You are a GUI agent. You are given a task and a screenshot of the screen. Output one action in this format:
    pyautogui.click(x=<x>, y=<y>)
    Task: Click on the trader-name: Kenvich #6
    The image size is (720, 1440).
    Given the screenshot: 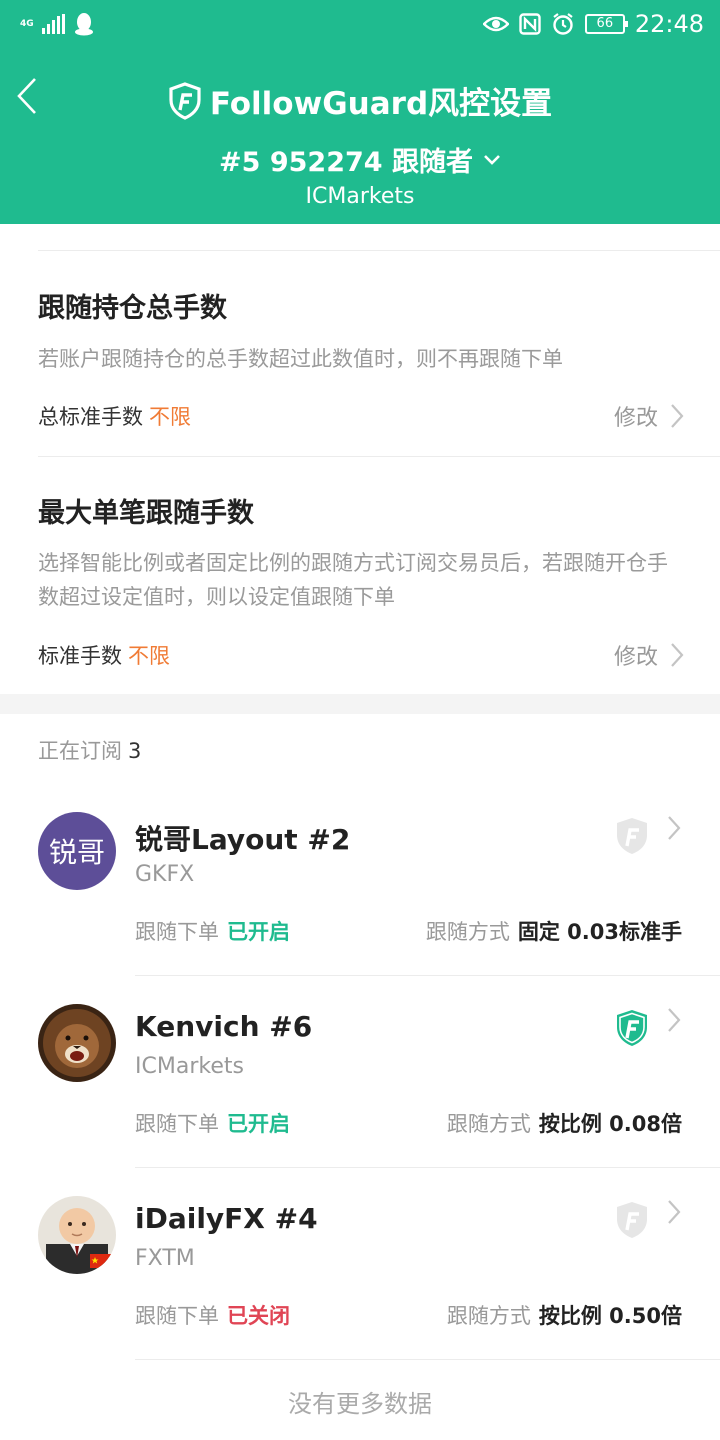 What is the action you would take?
    pyautogui.click(x=224, y=1026)
    